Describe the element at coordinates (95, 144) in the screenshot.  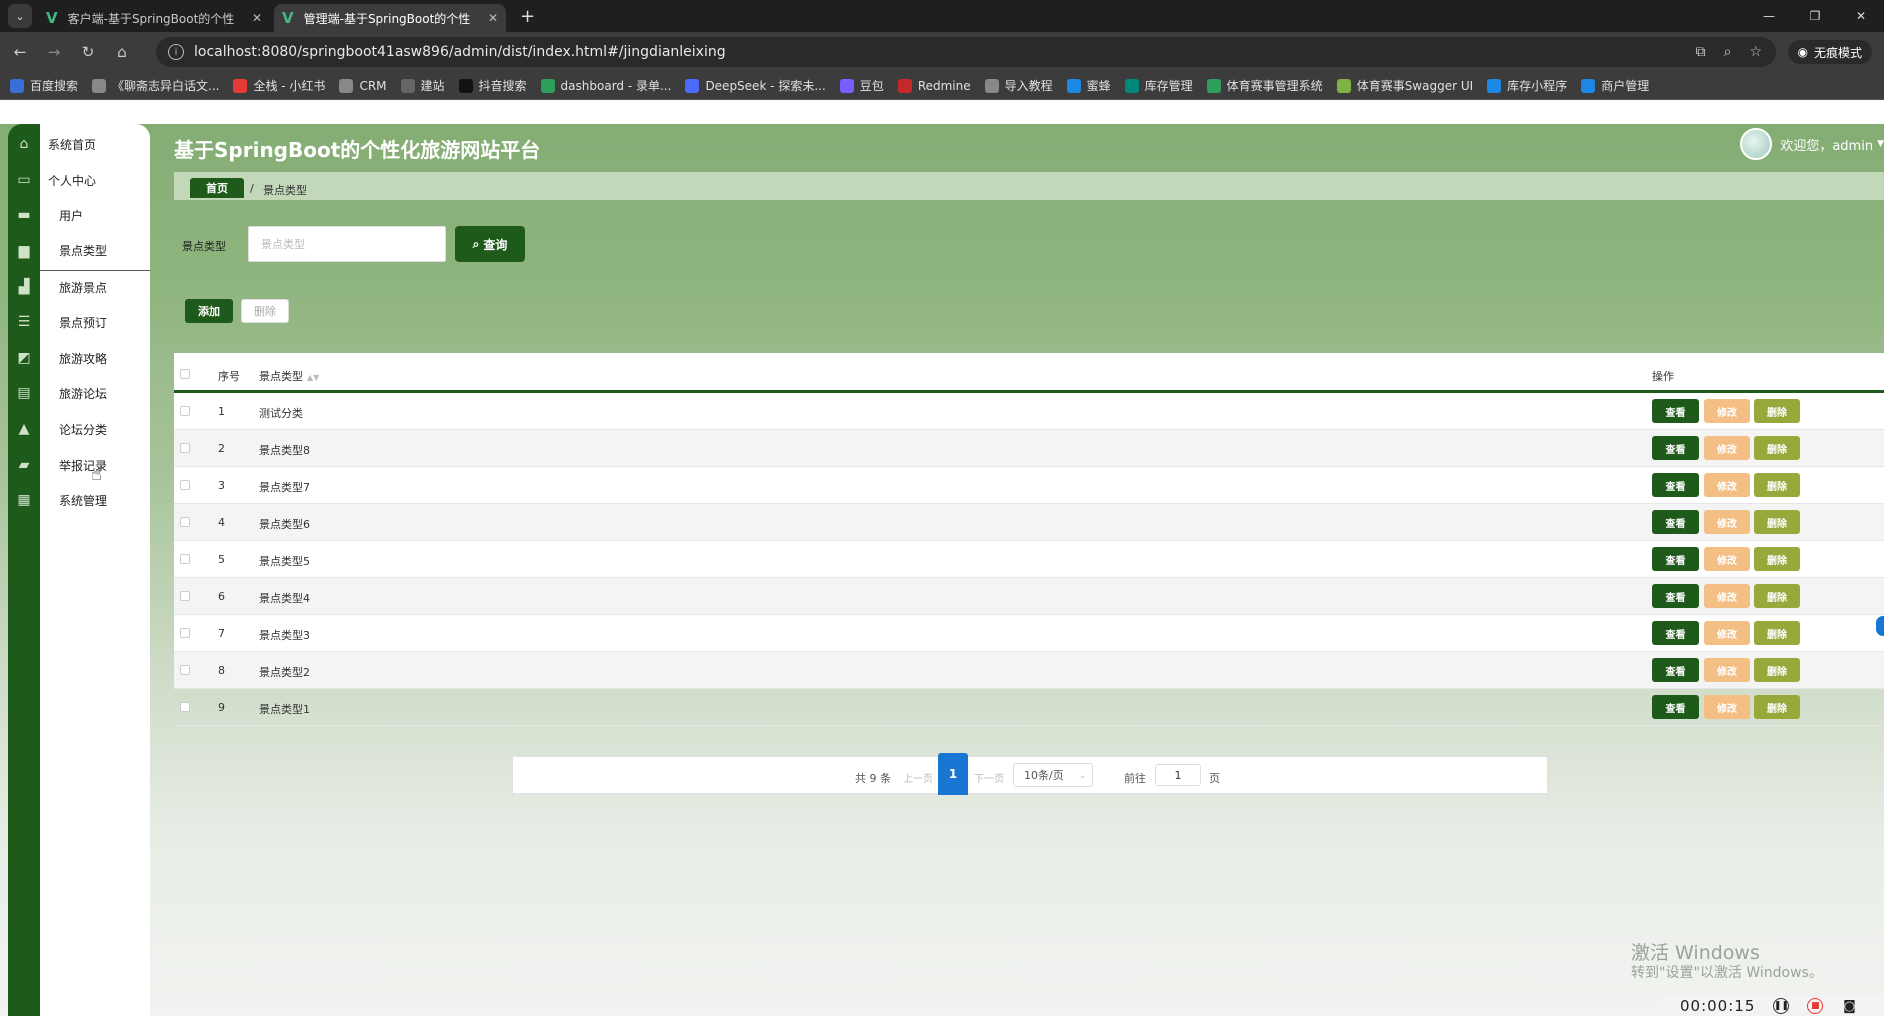
I see `sidebar-item: 系统首页` at that location.